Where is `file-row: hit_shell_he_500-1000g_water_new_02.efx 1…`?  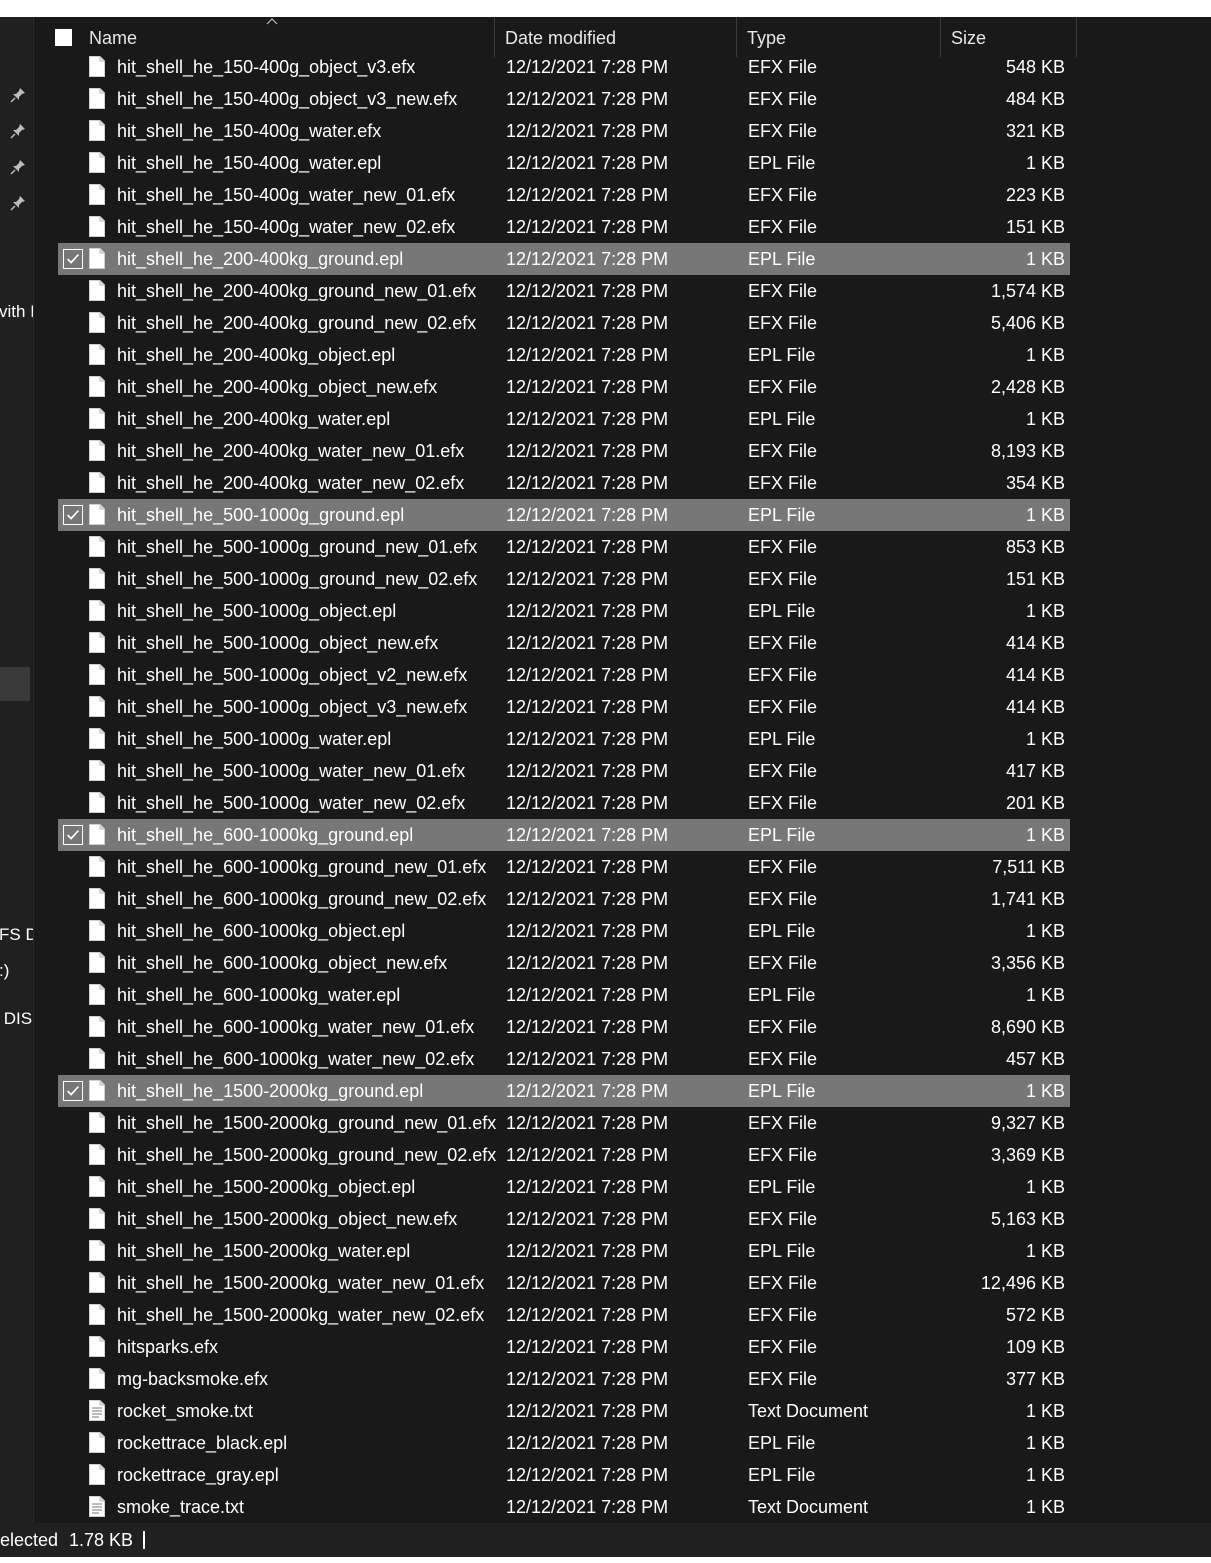
file-row: hit_shell_he_500-1000g_water_new_02.efx 1… is located at coordinates (564, 803).